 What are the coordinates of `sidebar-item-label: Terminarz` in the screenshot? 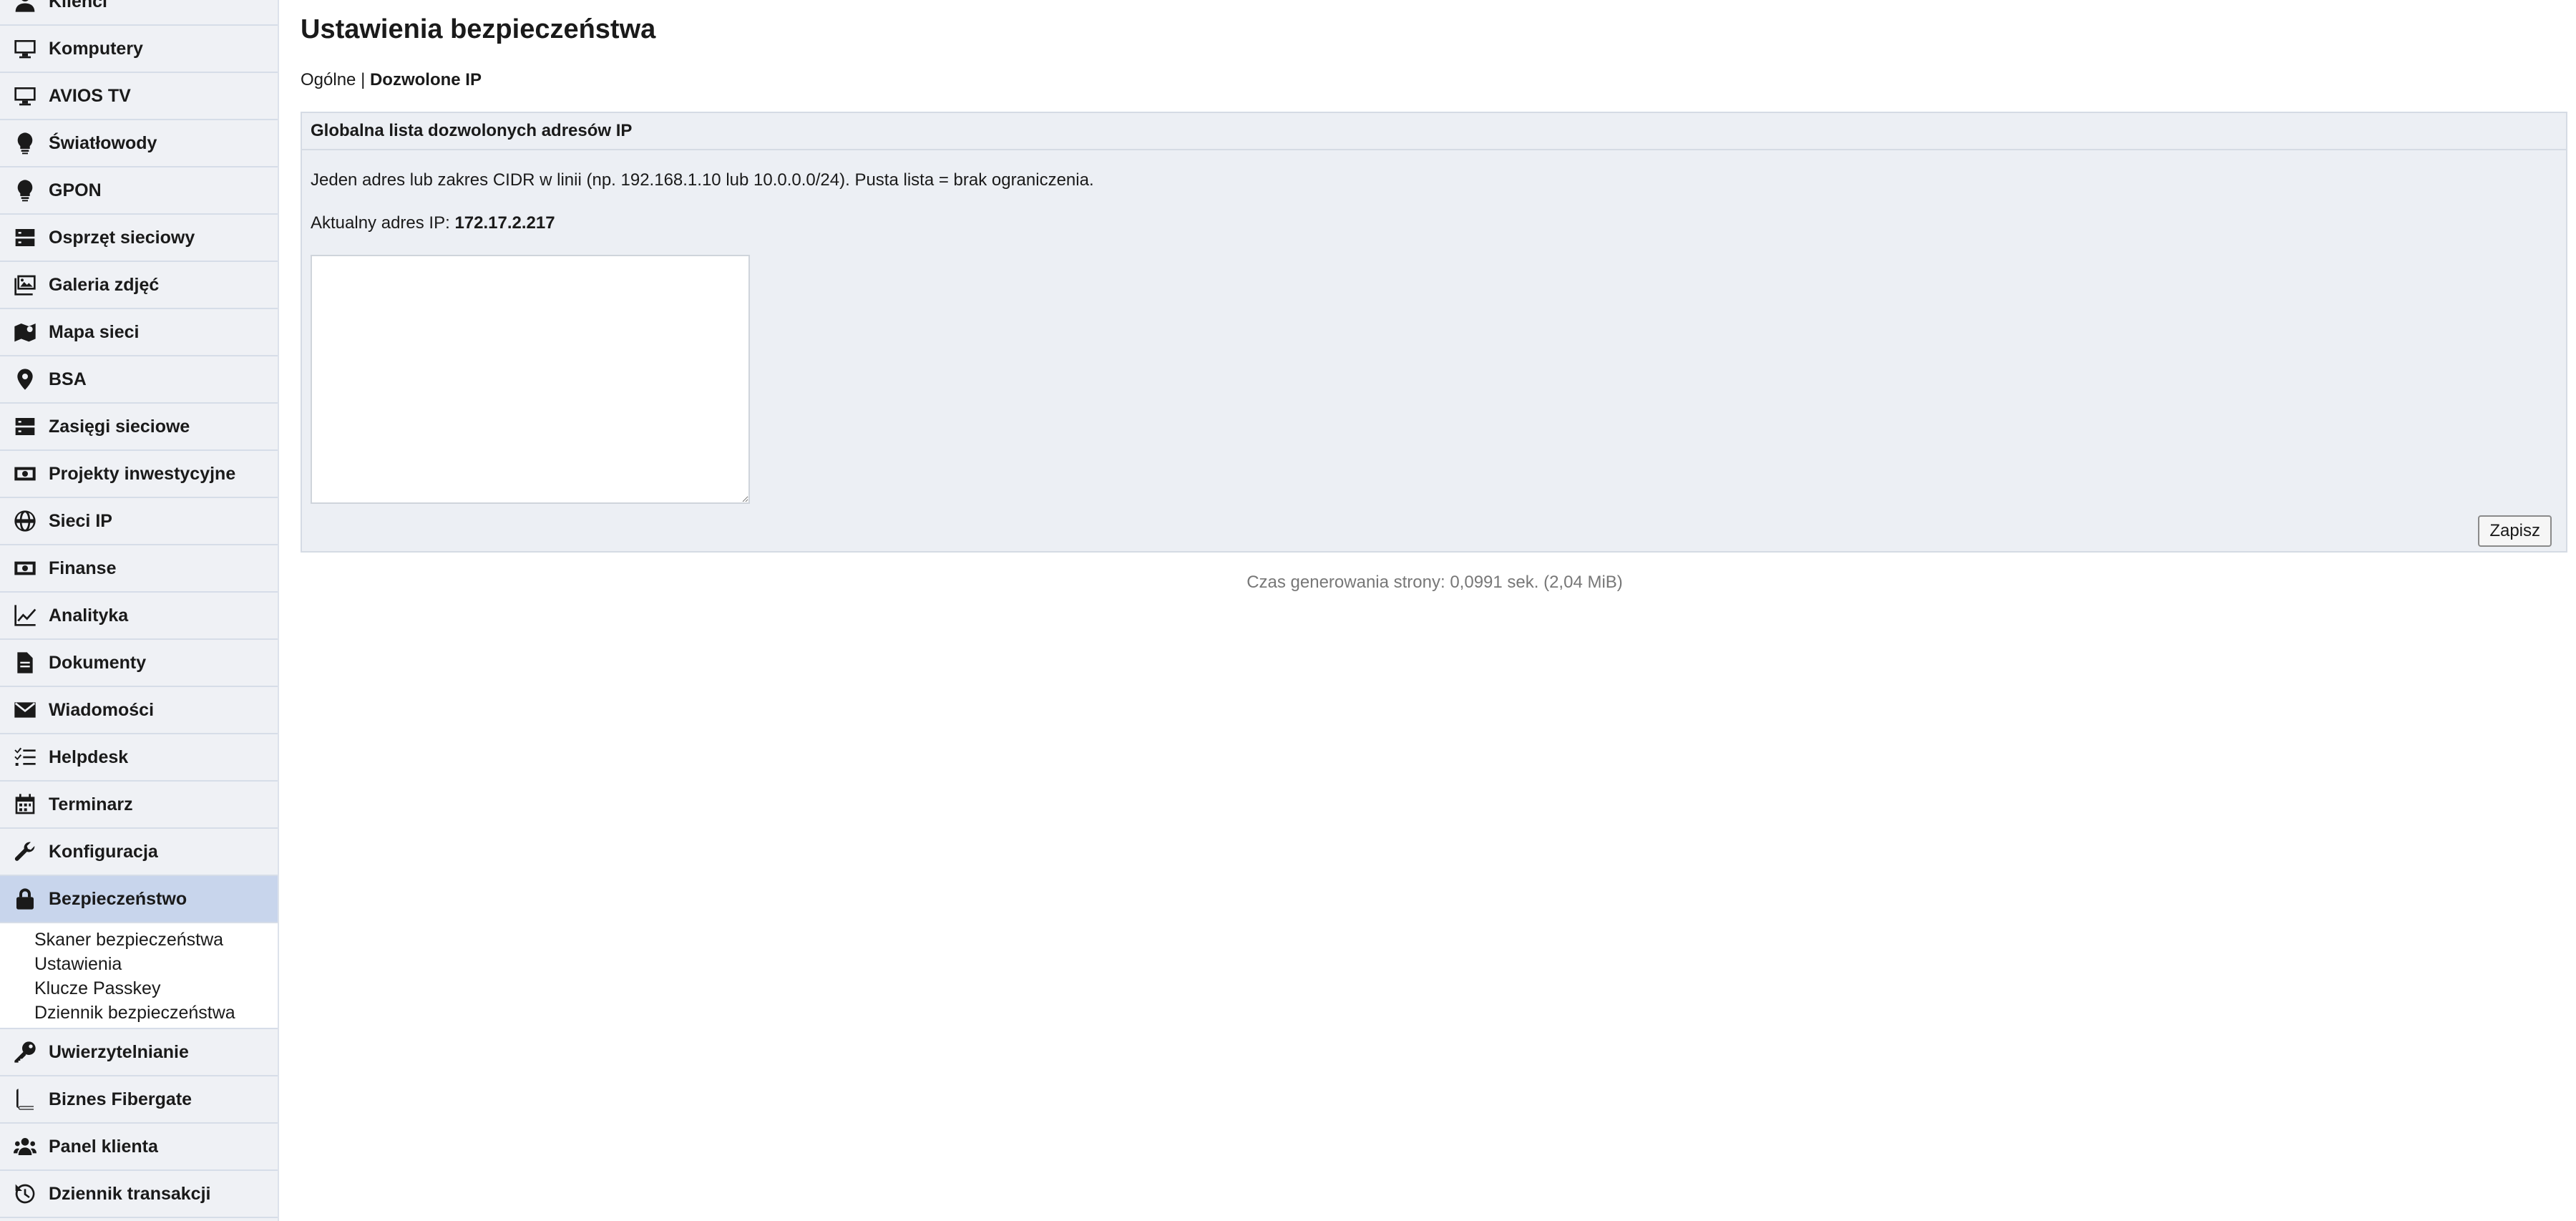 It's located at (91, 804).